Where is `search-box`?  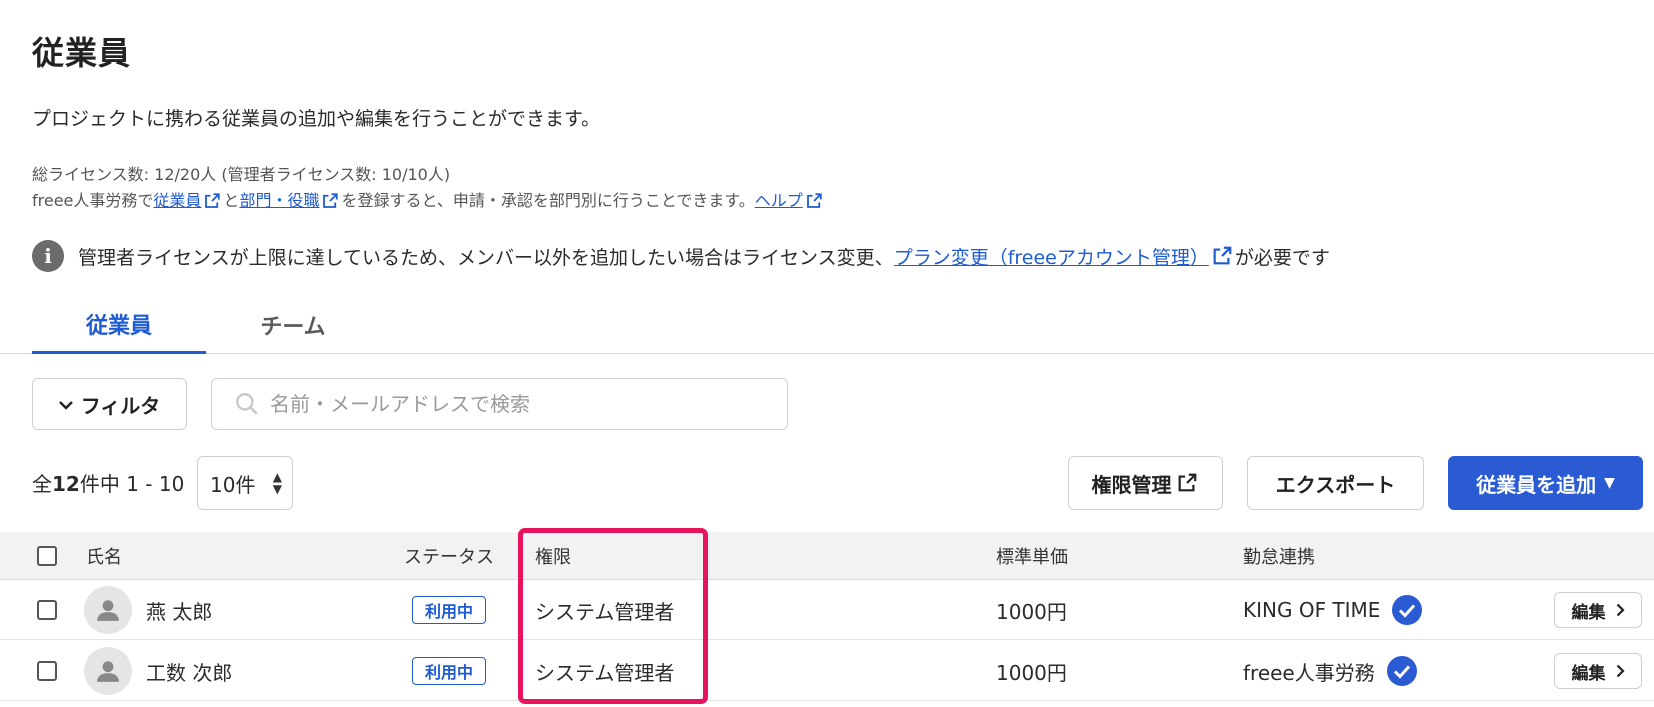 search-box is located at coordinates (499, 404).